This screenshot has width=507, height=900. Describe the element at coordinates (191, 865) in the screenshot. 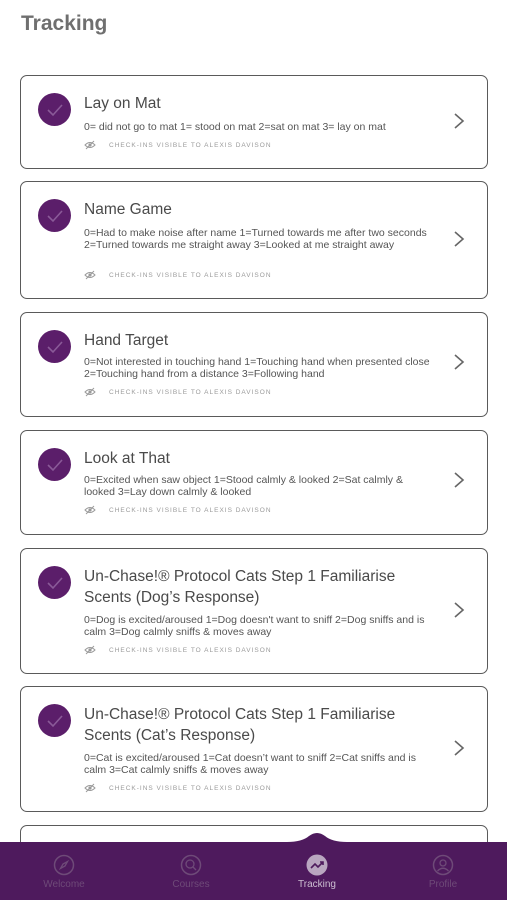

I see `magnifier-icon` at that location.